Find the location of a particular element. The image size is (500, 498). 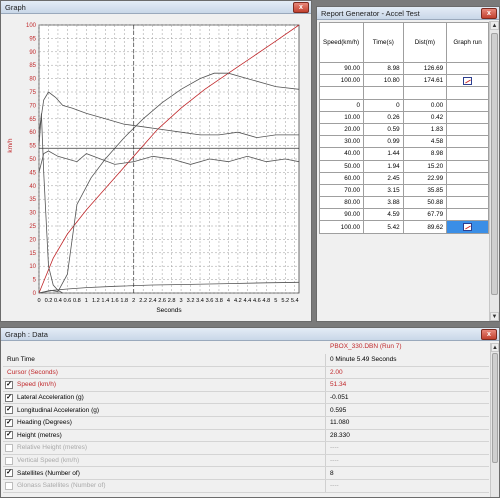

data-row-value: 0 Minute 5.49 Seconds is located at coordinates (363, 360).